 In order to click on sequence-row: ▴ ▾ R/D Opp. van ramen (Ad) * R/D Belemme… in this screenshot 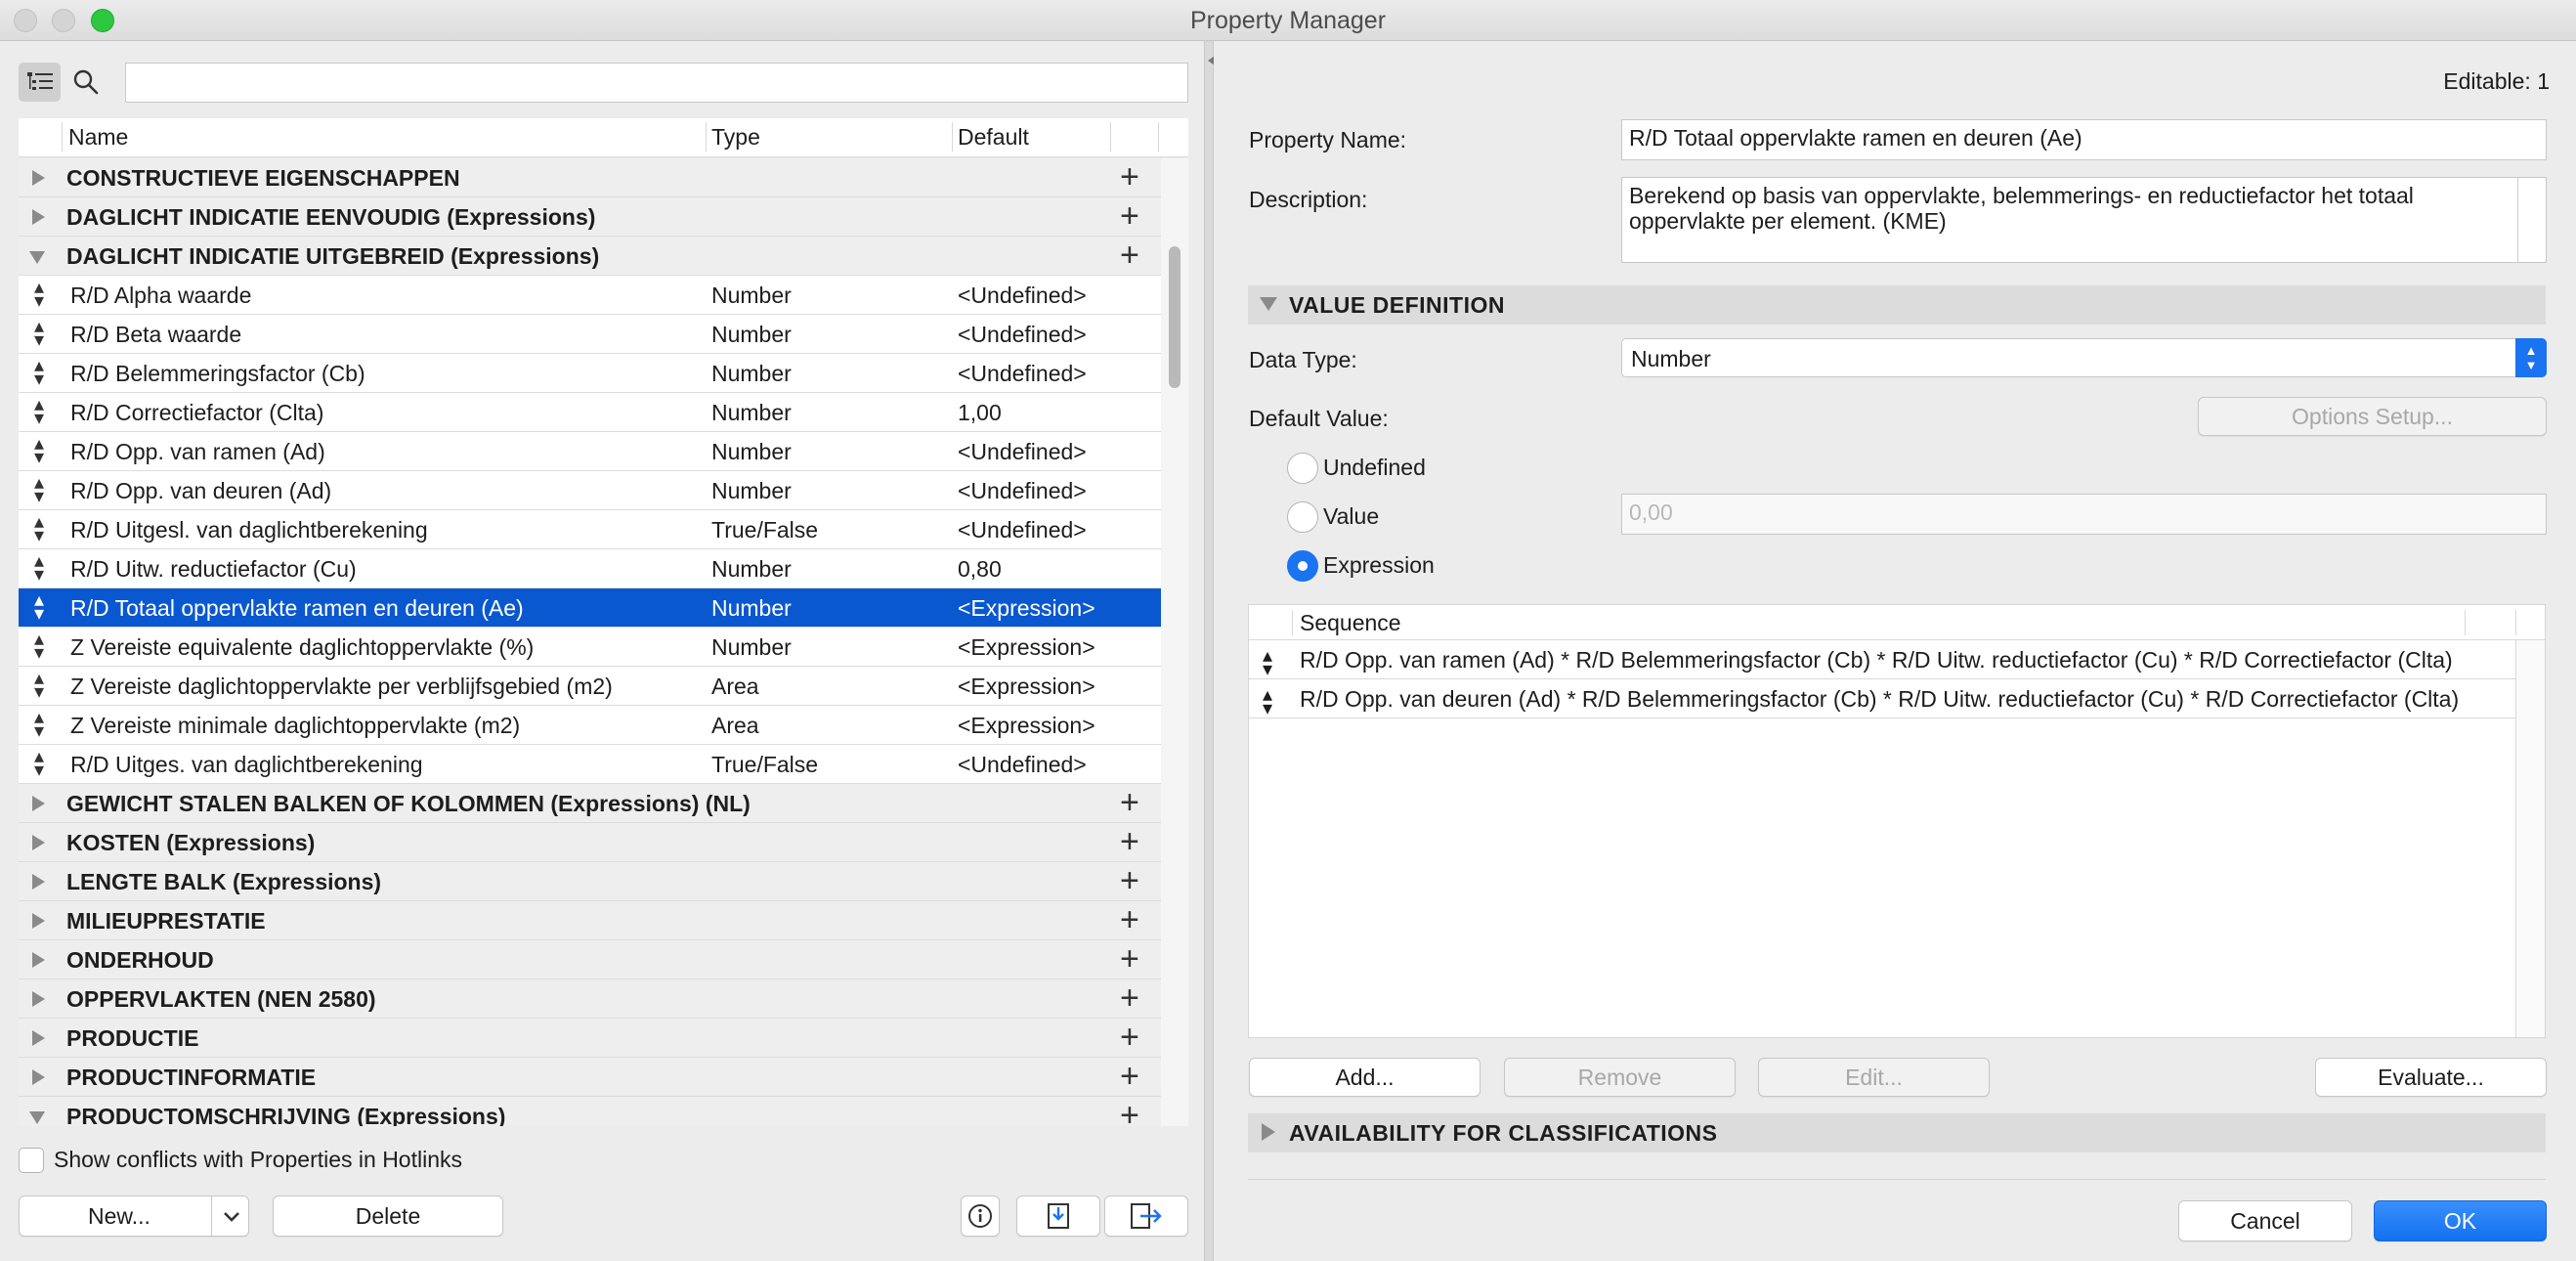, I will do `click(1882, 659)`.